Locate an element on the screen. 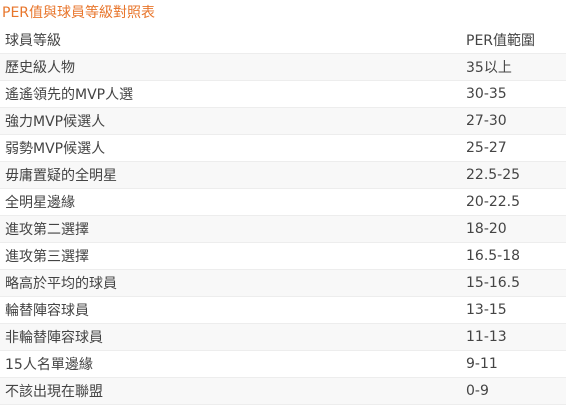 The width and height of the screenshot is (566, 419). per-range-cell: 15-16.5 is located at coordinates (493, 283).